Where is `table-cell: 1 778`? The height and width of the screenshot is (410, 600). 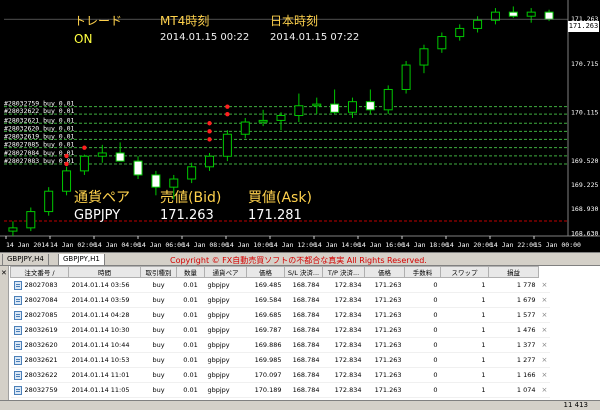 table-cell: 1 778 is located at coordinates (513, 285).